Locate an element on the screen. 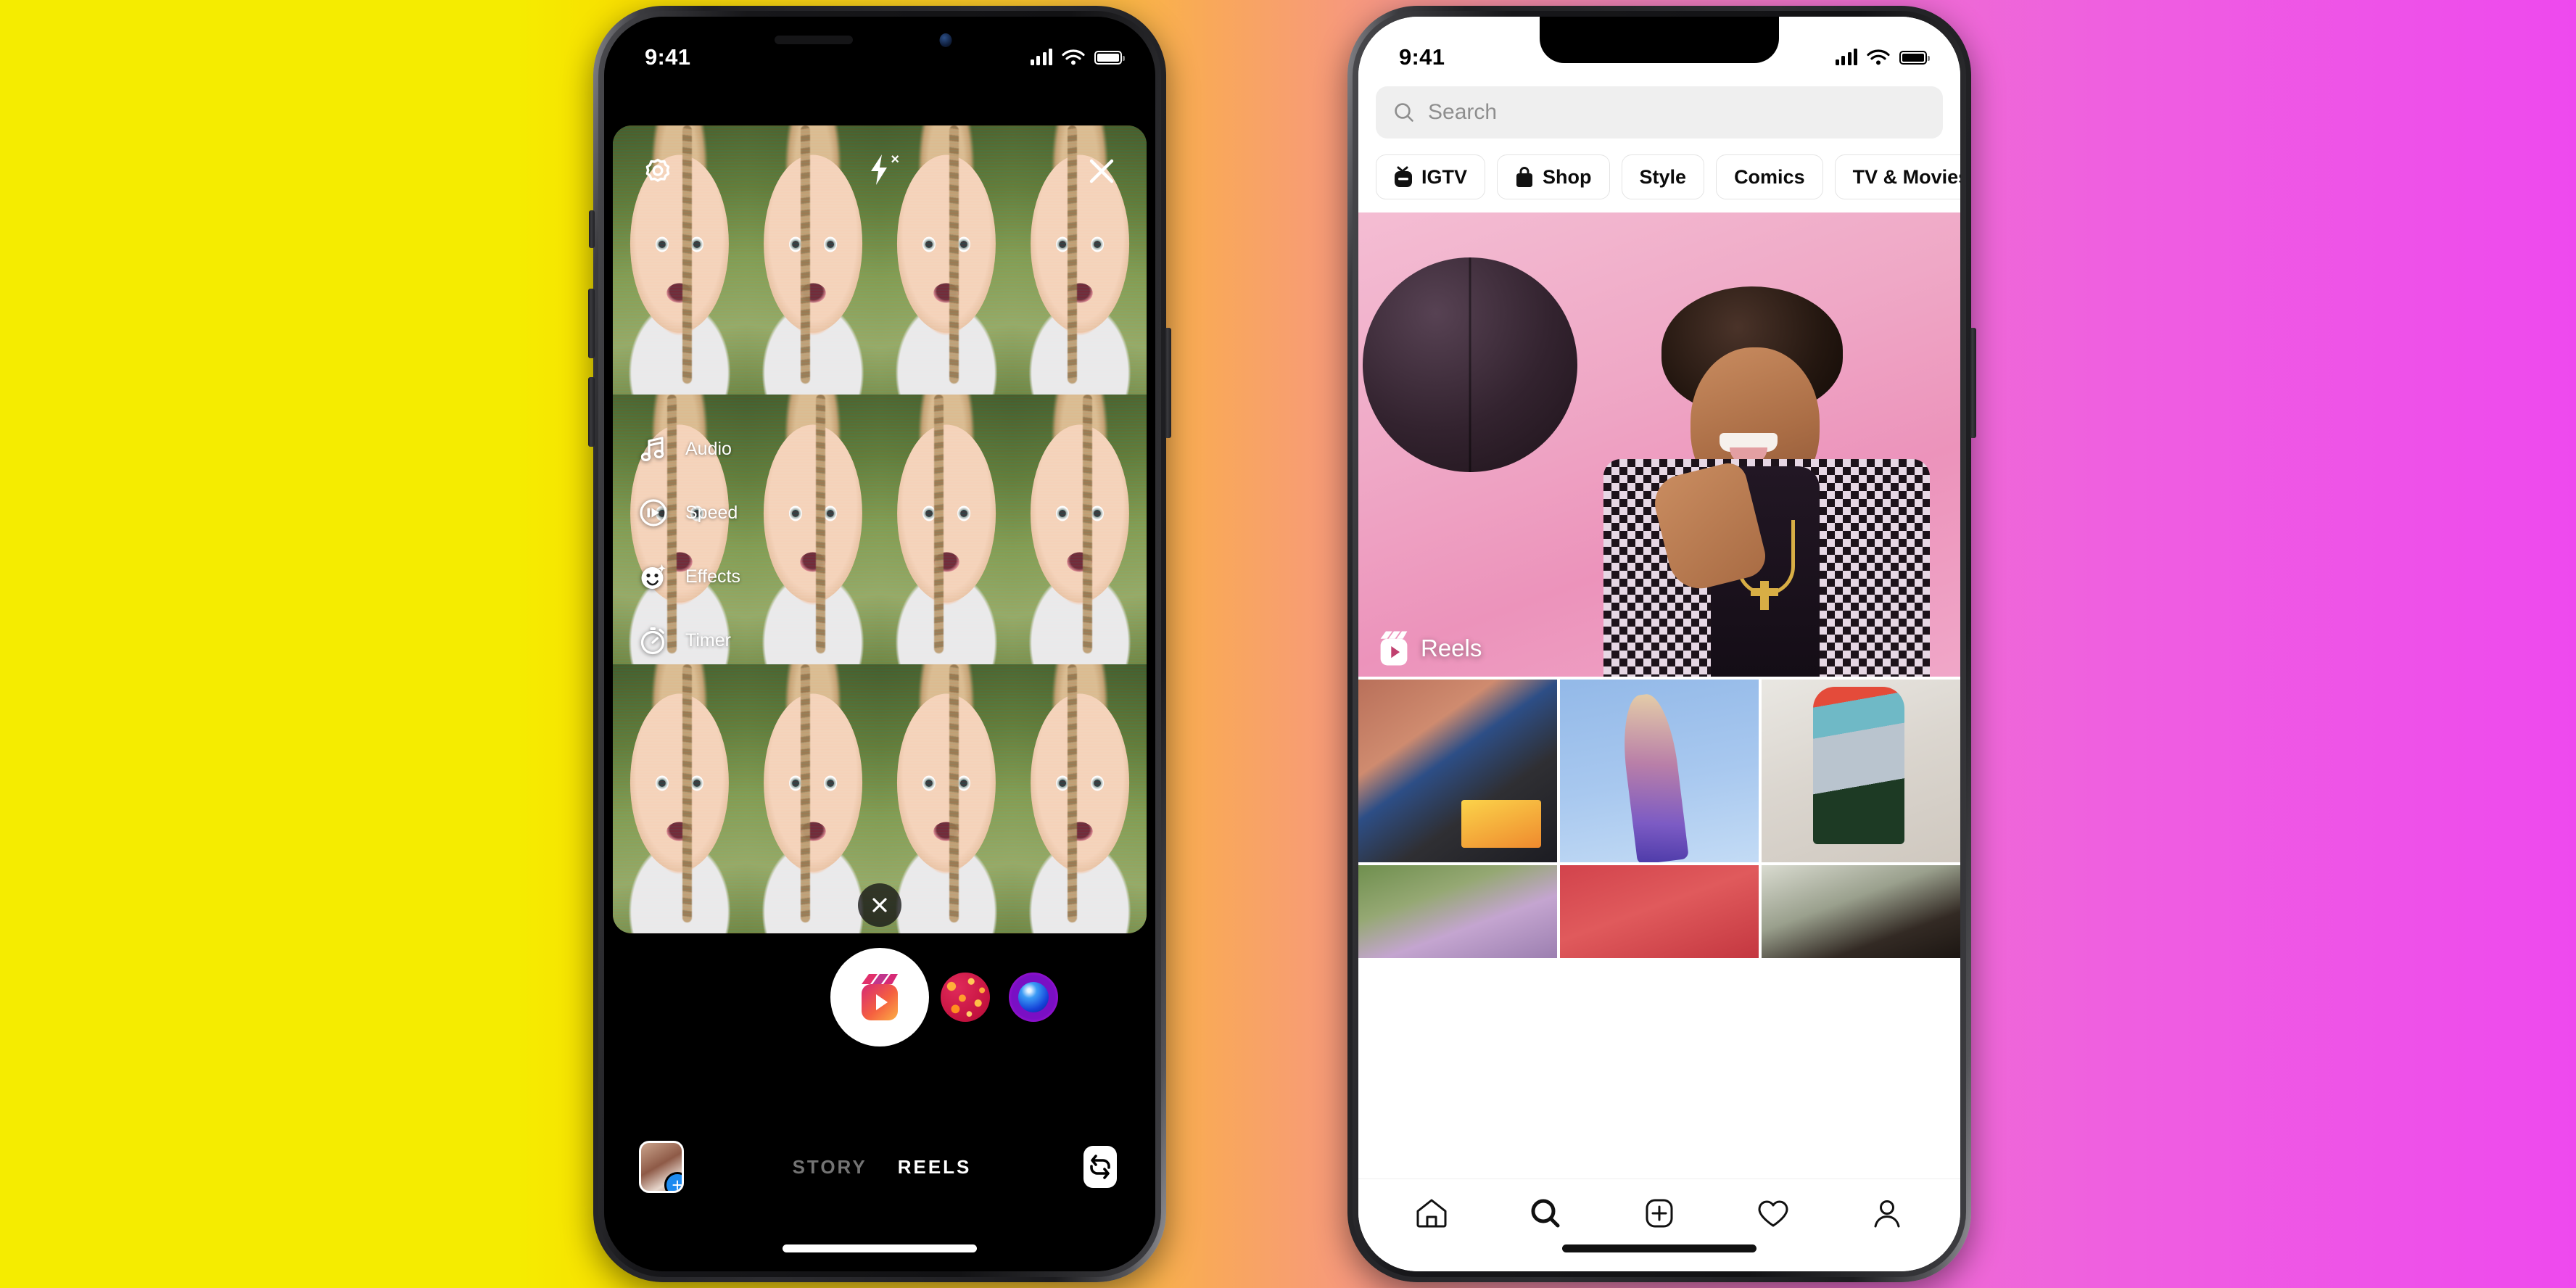 This screenshot has height=1288, width=2576. tool-timer: Timer is located at coordinates (689, 640).